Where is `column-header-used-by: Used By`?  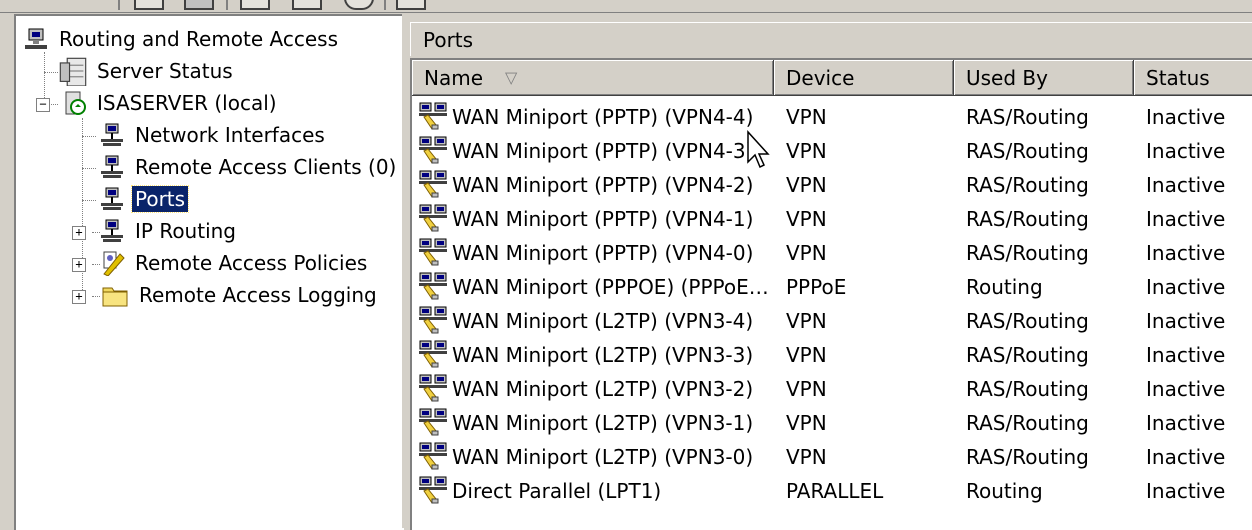 column-header-used-by: Used By is located at coordinates (1044, 78).